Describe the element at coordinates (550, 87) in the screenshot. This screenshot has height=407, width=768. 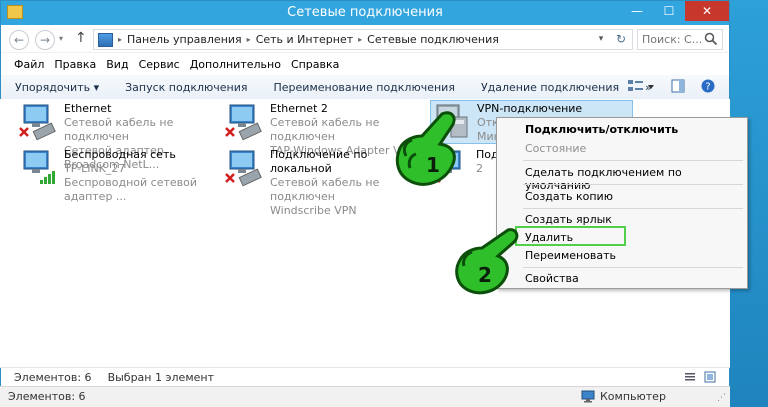
I see `delete-connection-button: Удаление подключения` at that location.